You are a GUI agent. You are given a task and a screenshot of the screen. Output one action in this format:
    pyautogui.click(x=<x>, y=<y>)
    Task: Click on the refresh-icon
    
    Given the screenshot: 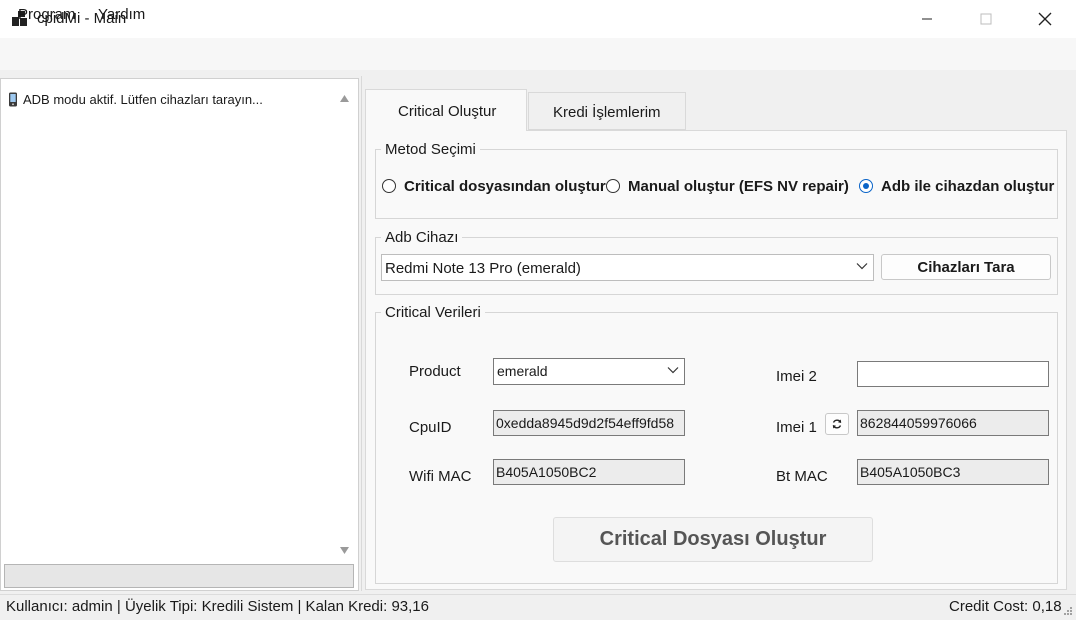 What is the action you would take?
    pyautogui.click(x=837, y=424)
    